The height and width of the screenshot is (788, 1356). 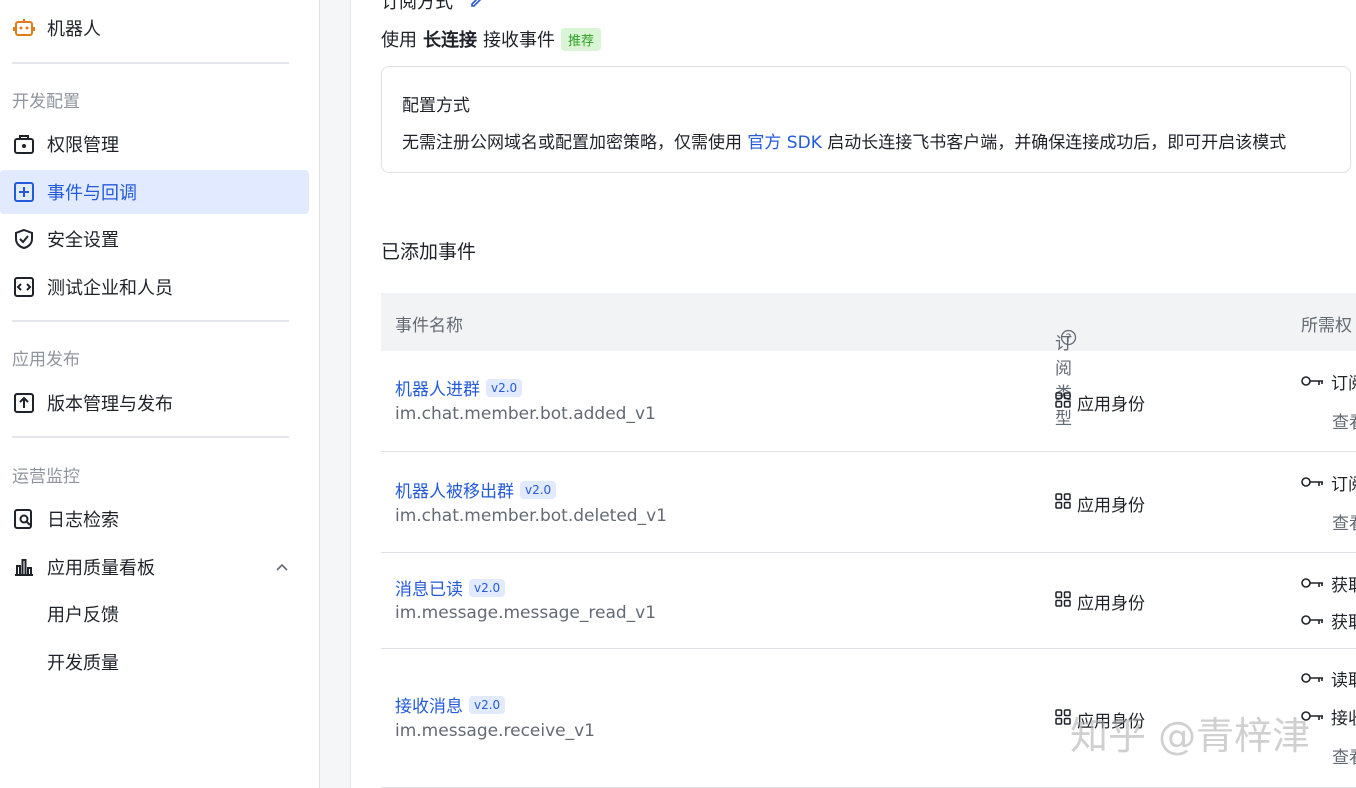 I want to click on edit-icon, so click(x=478, y=6).